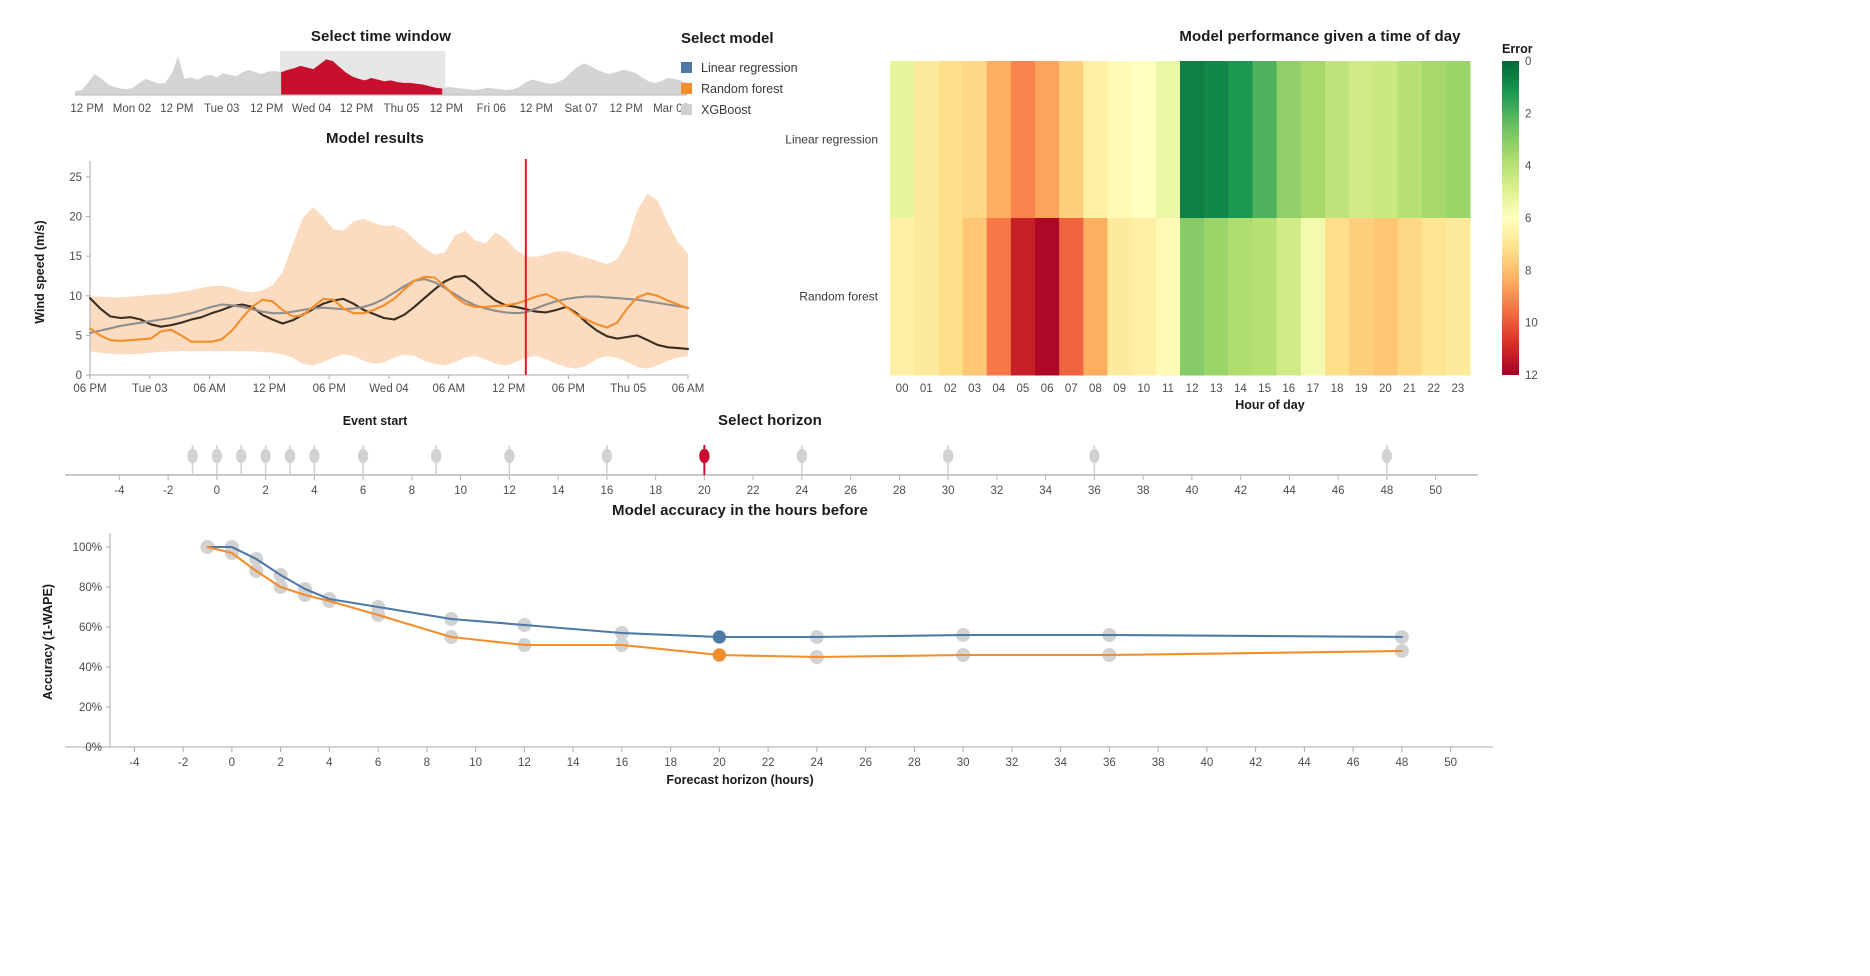 The width and height of the screenshot is (1870, 976). Describe the element at coordinates (573, 763) in the screenshot. I see `accuracy-x-tick: 14` at that location.